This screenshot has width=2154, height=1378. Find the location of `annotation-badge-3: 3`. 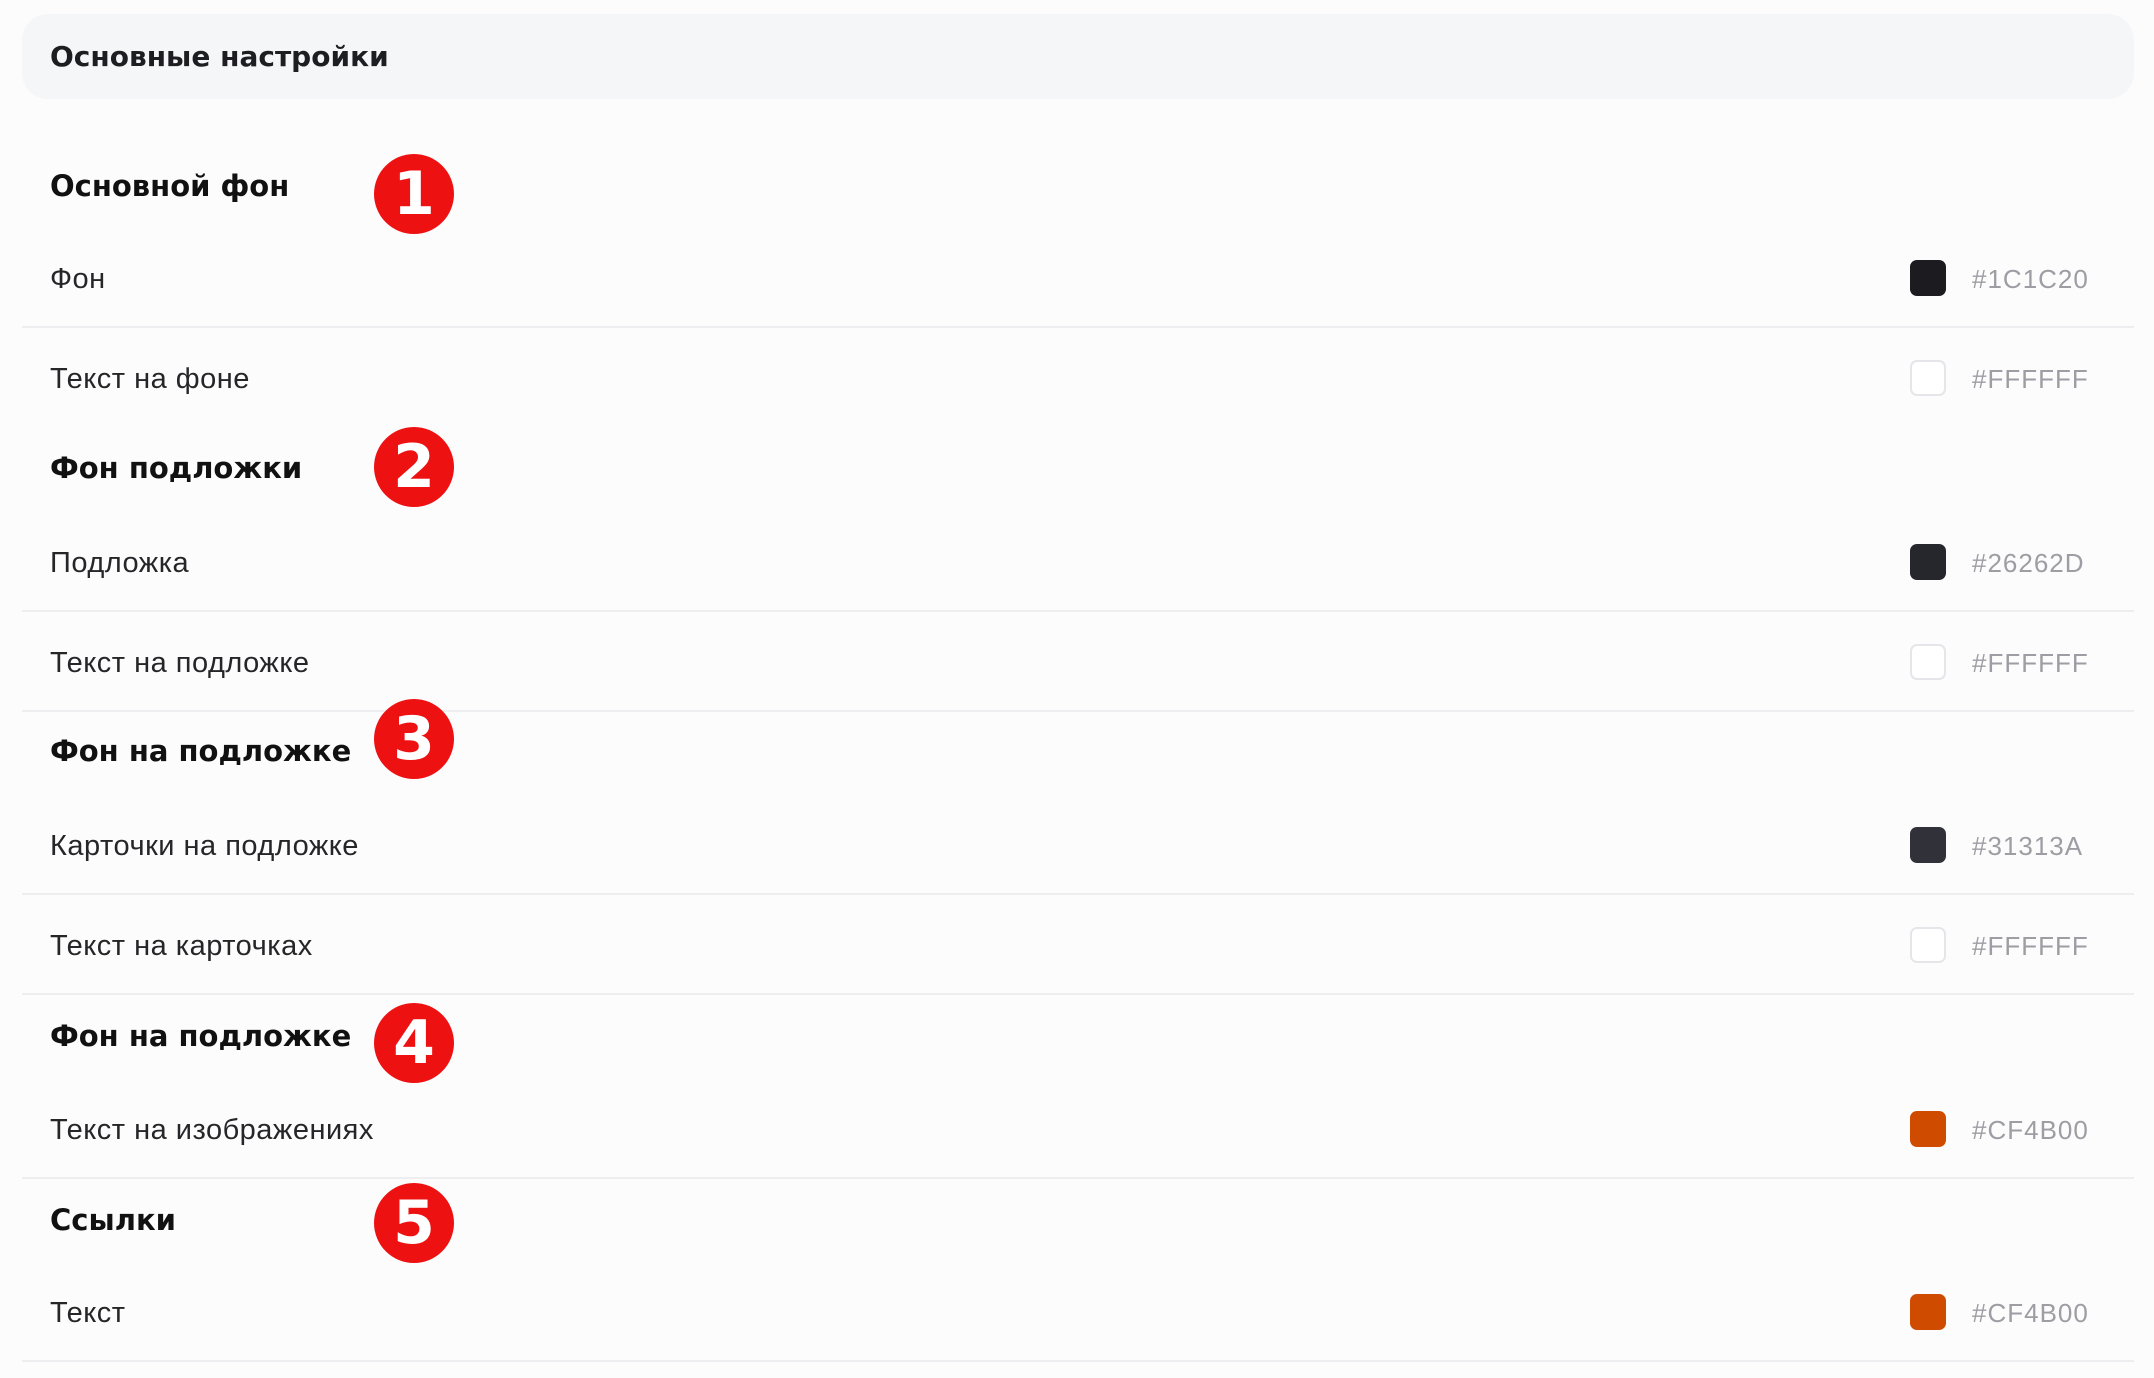

annotation-badge-3: 3 is located at coordinates (414, 739).